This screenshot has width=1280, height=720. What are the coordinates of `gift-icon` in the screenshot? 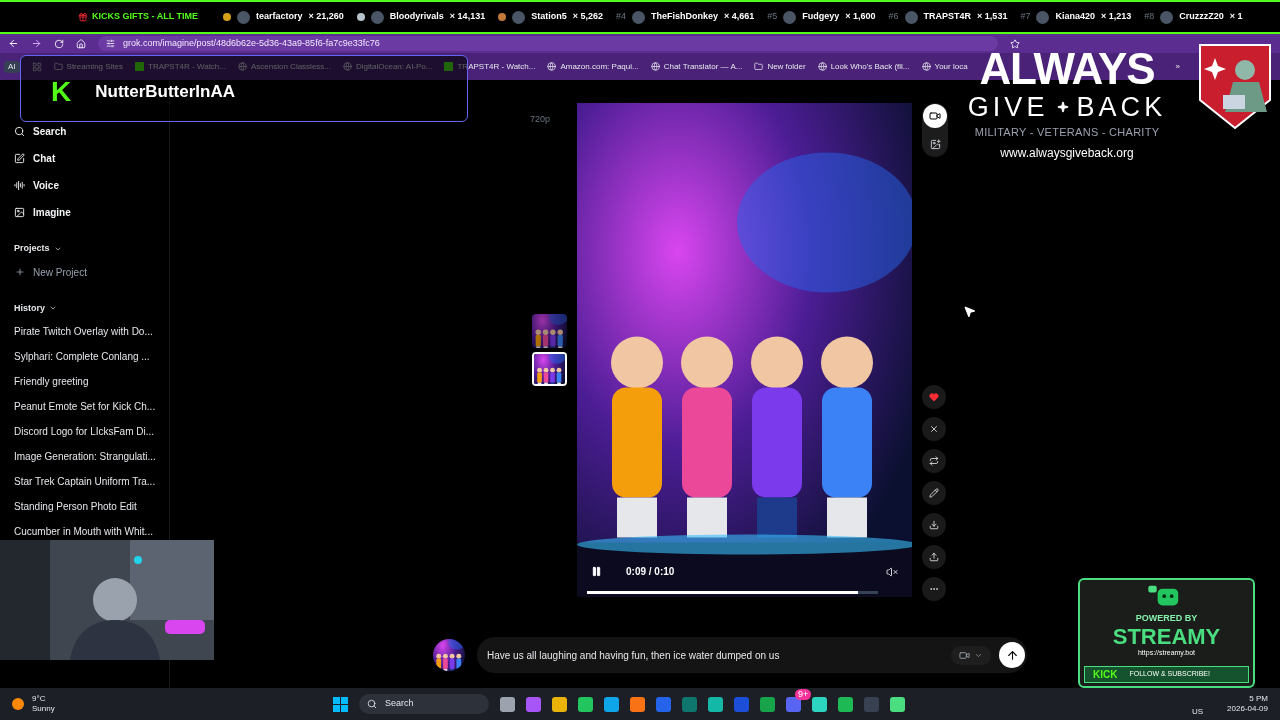 It's located at (83, 17).